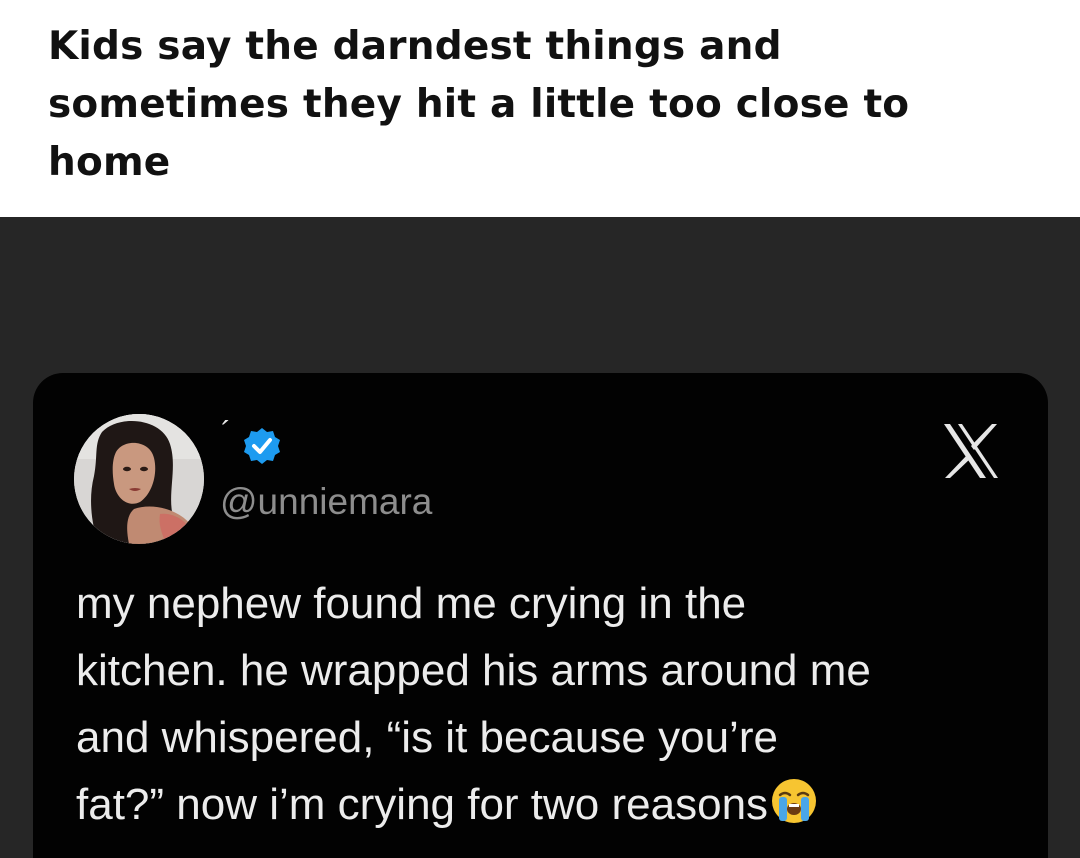  I want to click on tweet-text-line: my nephew found me crying in the, so click(411, 603).